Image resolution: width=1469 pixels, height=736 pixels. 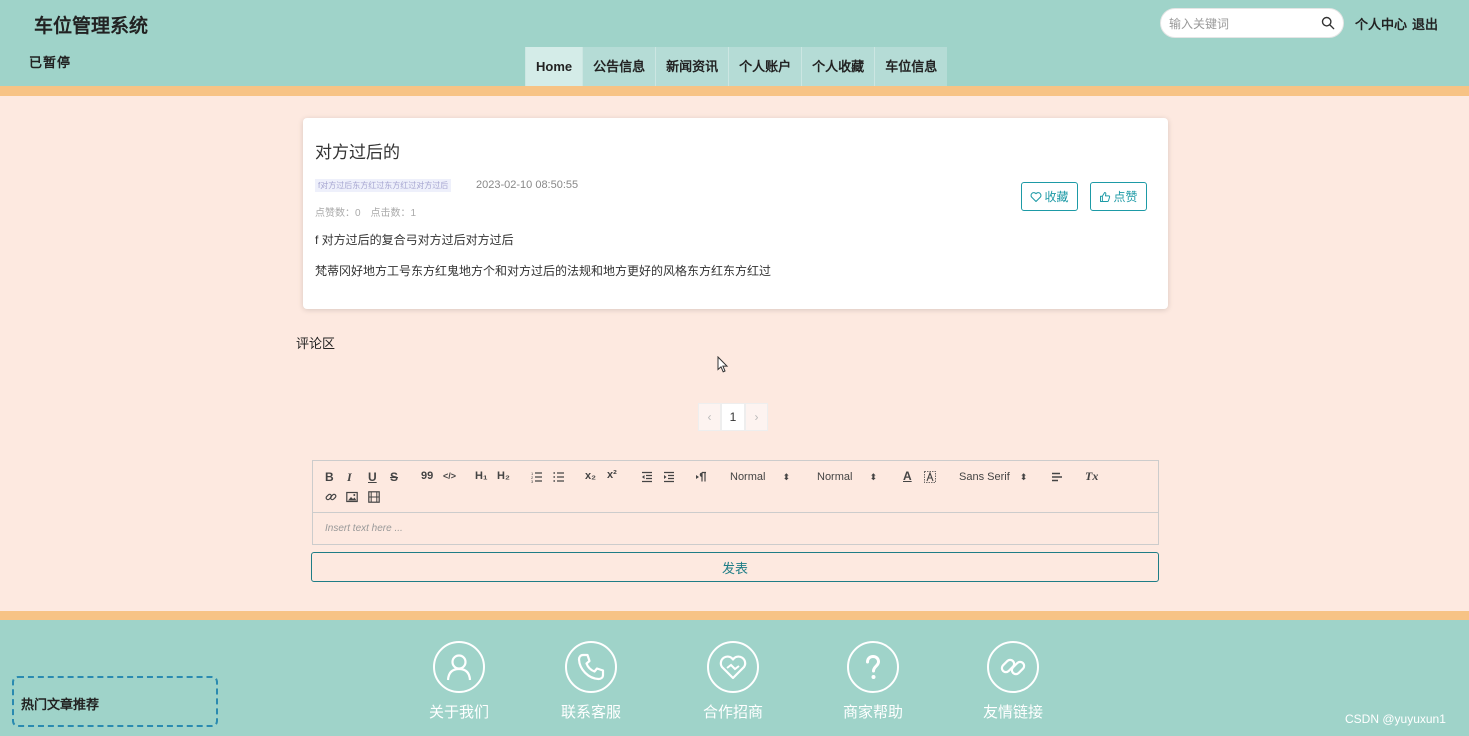 I want to click on outdent-icon, so click(x=647, y=477).